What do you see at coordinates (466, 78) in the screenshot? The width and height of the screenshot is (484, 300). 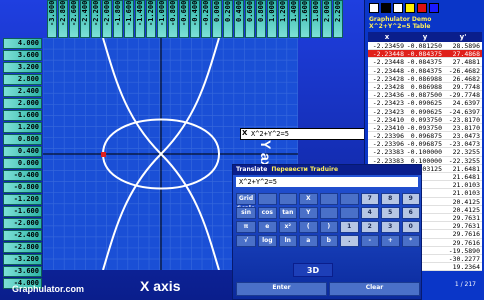 I see `table-cell: 26.4682` at bounding box center [466, 78].